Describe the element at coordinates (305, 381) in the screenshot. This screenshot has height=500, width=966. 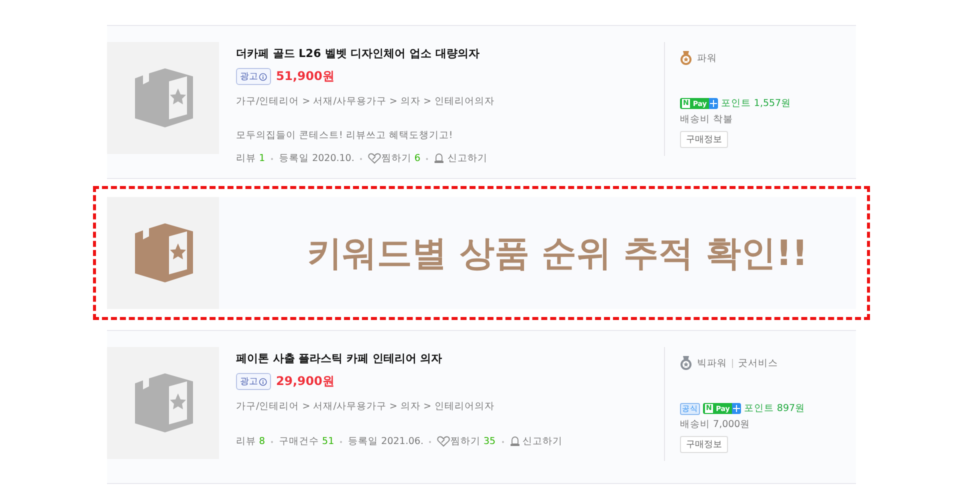
I see `product-price: 29,900원` at that location.